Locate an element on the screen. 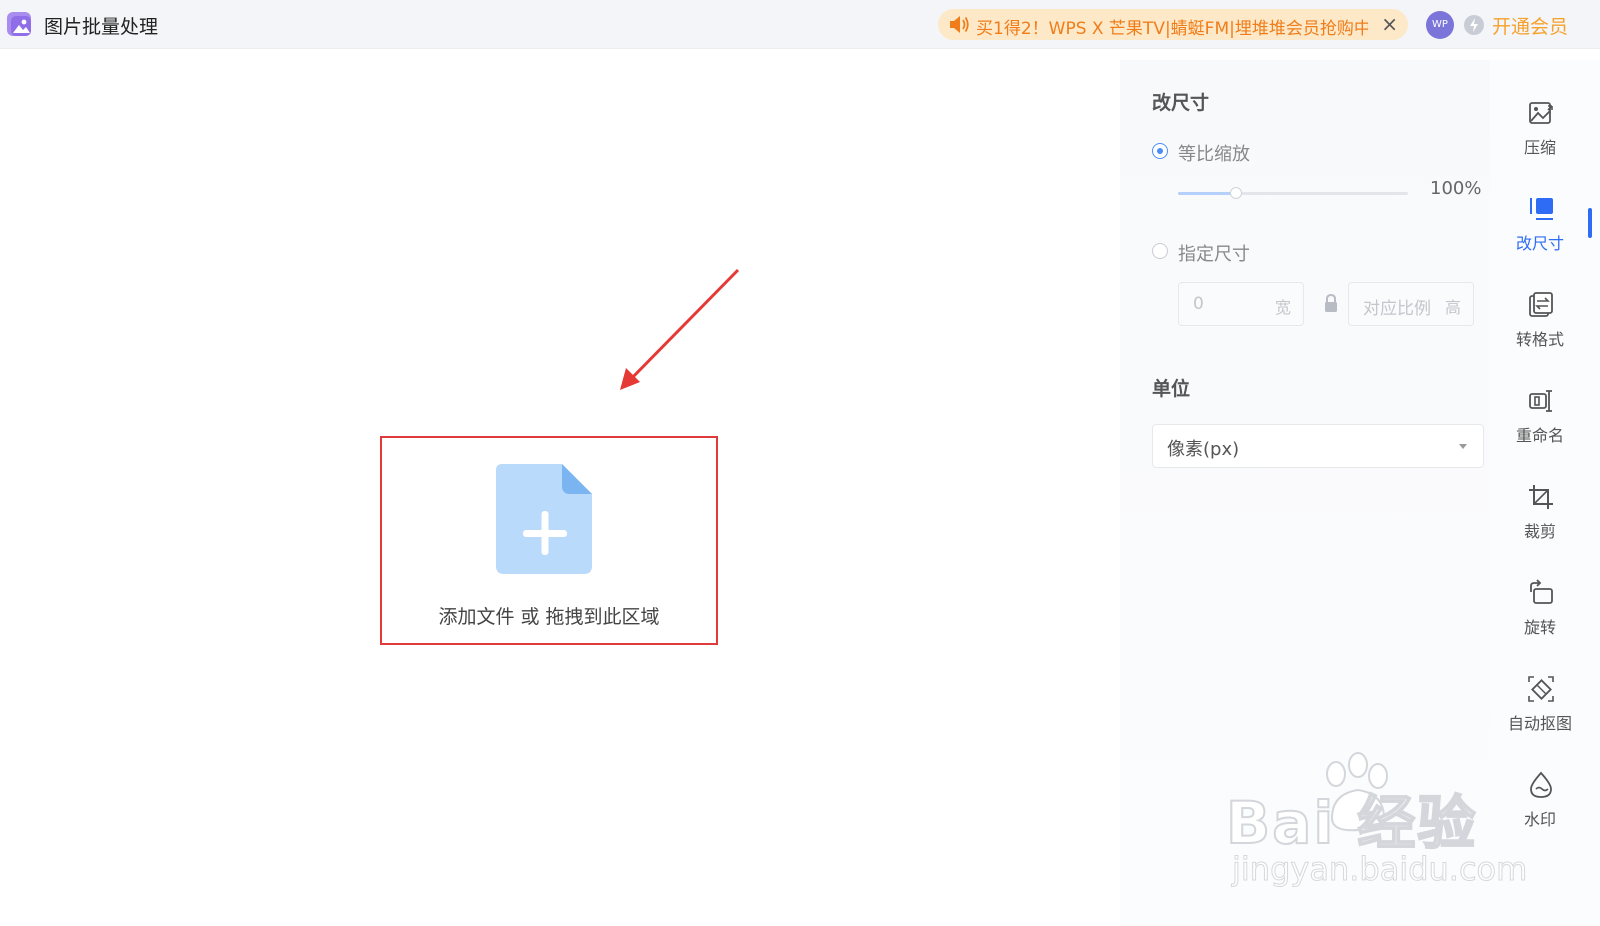 Image resolution: width=1600 pixels, height=926 pixels. resize-icon is located at coordinates (1541, 209).